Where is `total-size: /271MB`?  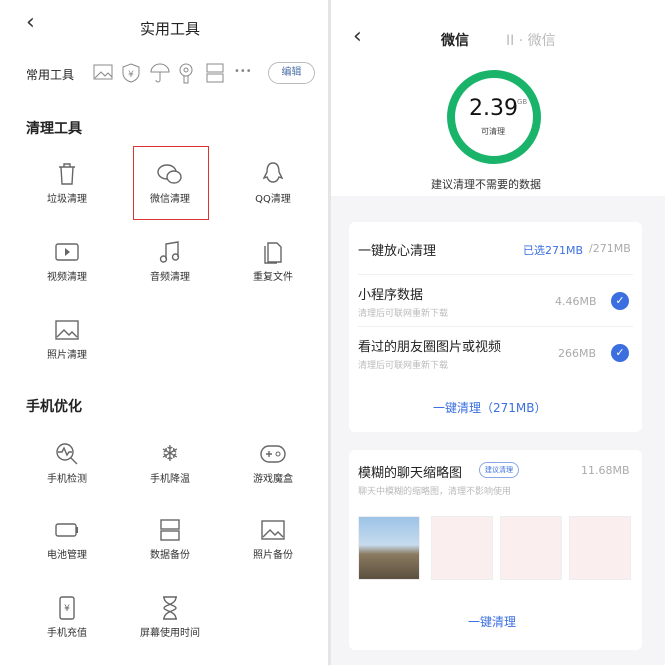
total-size: /271MB is located at coordinates (610, 248).